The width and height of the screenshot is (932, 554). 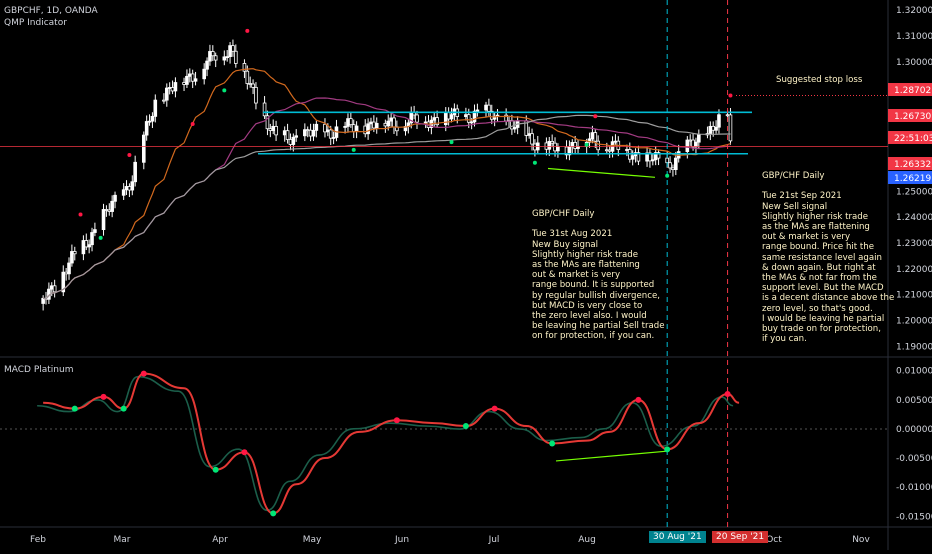 I want to click on stop-loss-label: Suggested stop loss, so click(x=819, y=80).